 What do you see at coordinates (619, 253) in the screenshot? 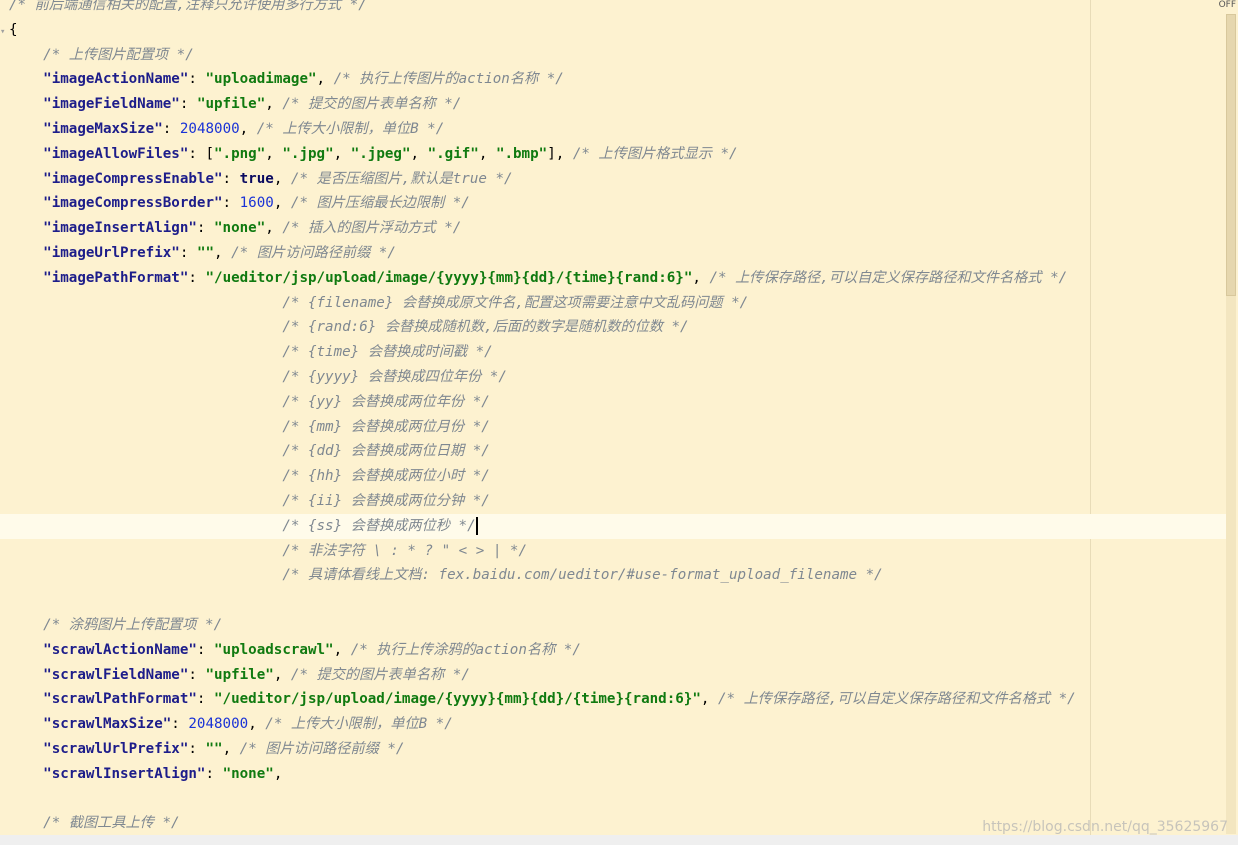
I see `code-line: "imageUrlPrefix": "", /* 图片访问路径前缀 */` at bounding box center [619, 253].